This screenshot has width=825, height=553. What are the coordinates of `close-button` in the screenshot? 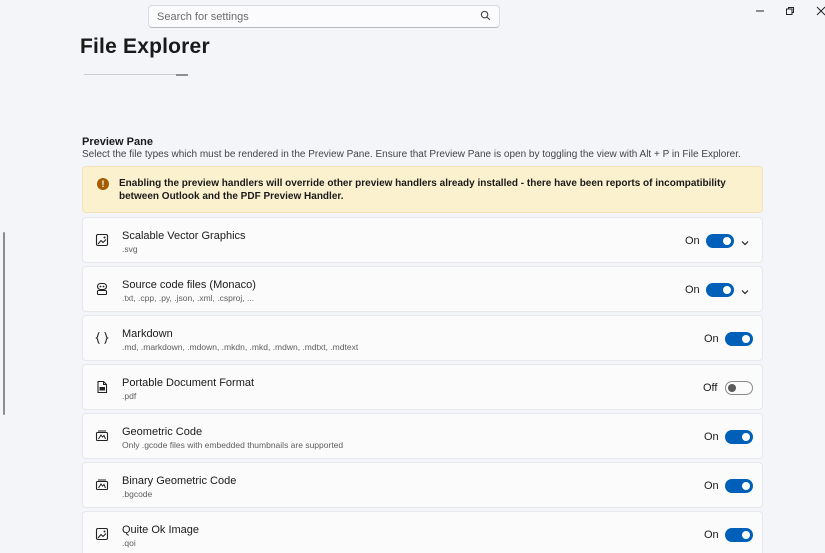 It's located at (818, 11).